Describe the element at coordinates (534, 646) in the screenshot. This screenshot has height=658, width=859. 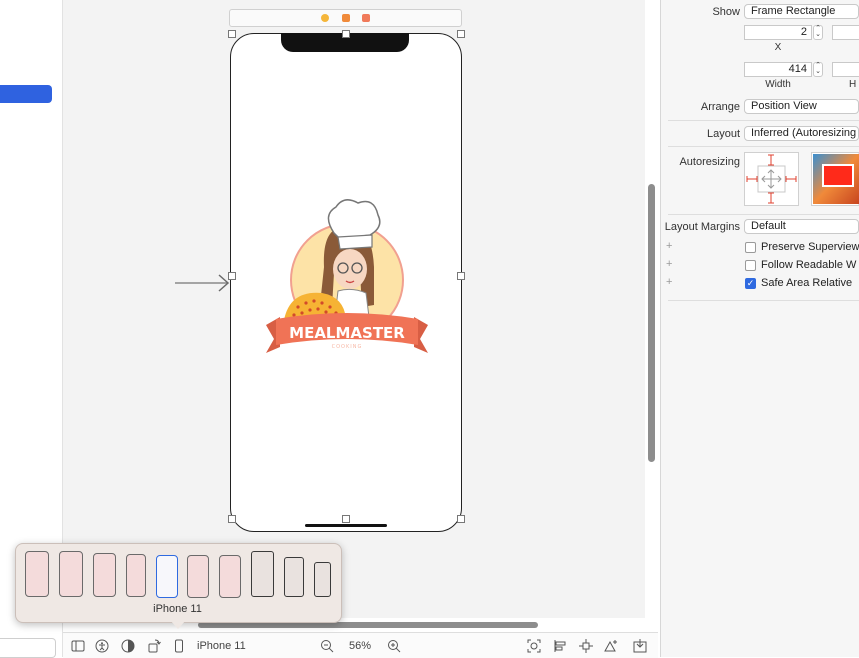
I see `update-frames-icon` at that location.